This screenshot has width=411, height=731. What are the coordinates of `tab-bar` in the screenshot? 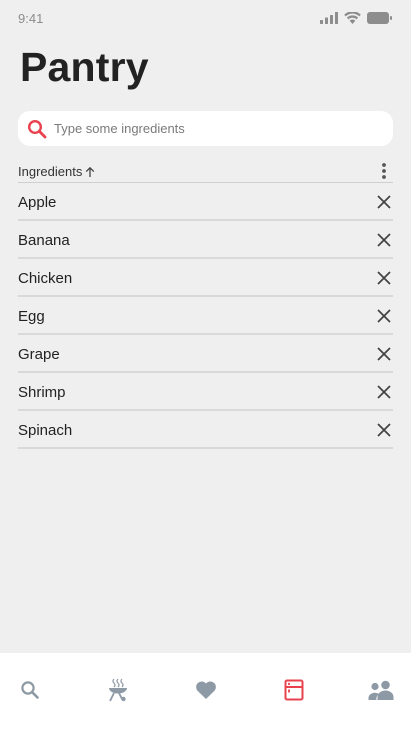 It's located at (205, 692).